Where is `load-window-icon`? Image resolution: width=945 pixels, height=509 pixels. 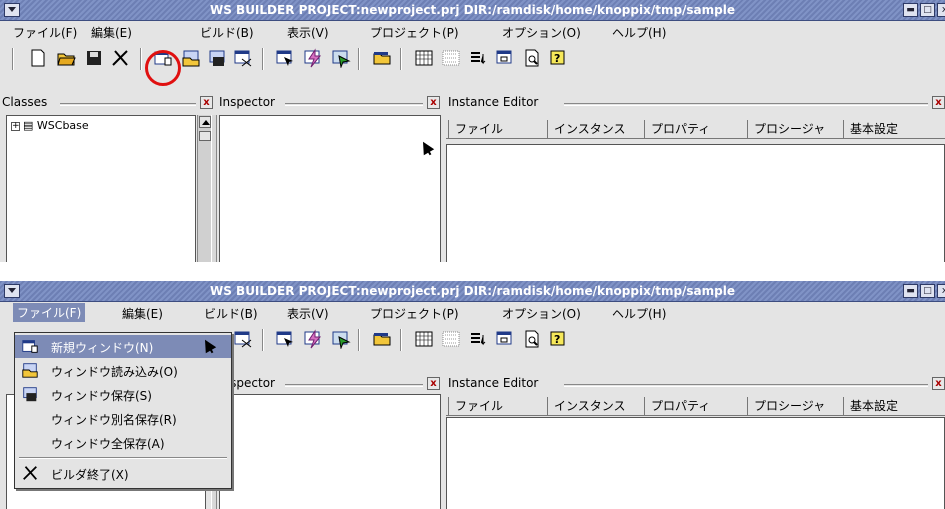 load-window-icon is located at coordinates (191, 58).